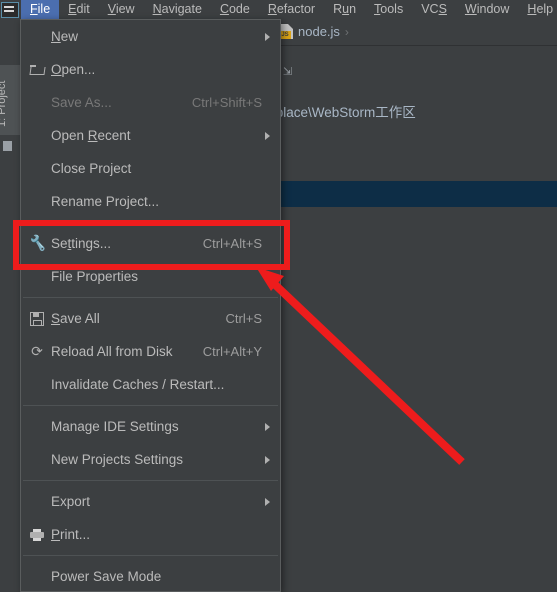 This screenshot has width=557, height=592. I want to click on menu-file: File, so click(40, 9).